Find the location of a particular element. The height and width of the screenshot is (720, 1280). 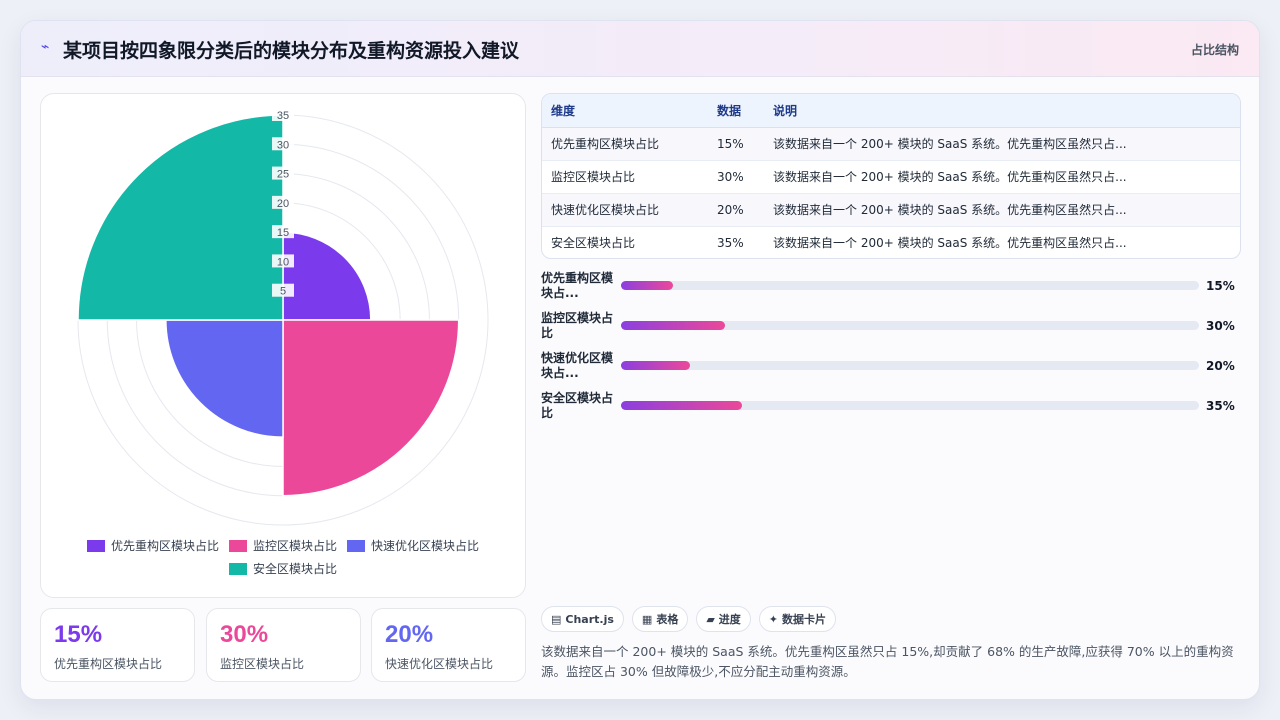

progress-row: 快速优化区模块占... 20% is located at coordinates (891, 369).